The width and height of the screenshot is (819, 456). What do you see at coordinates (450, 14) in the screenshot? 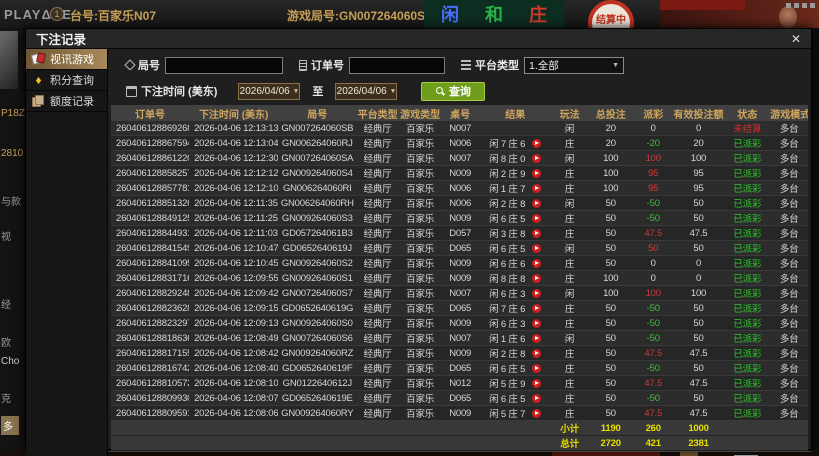
I see `bet-zone-player: 闲` at bounding box center [450, 14].